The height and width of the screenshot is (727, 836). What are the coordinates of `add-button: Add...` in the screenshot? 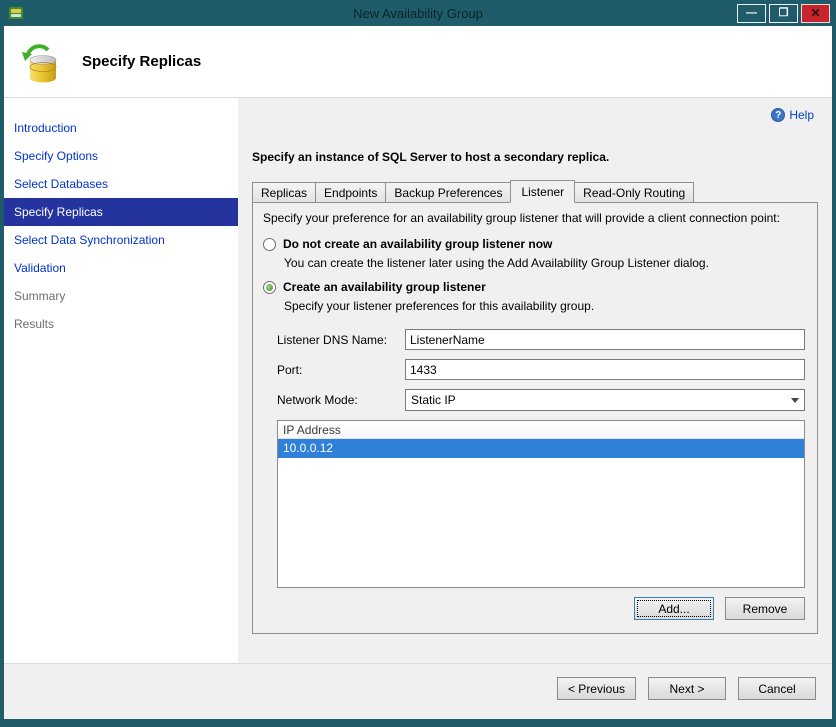 It's located at (674, 608).